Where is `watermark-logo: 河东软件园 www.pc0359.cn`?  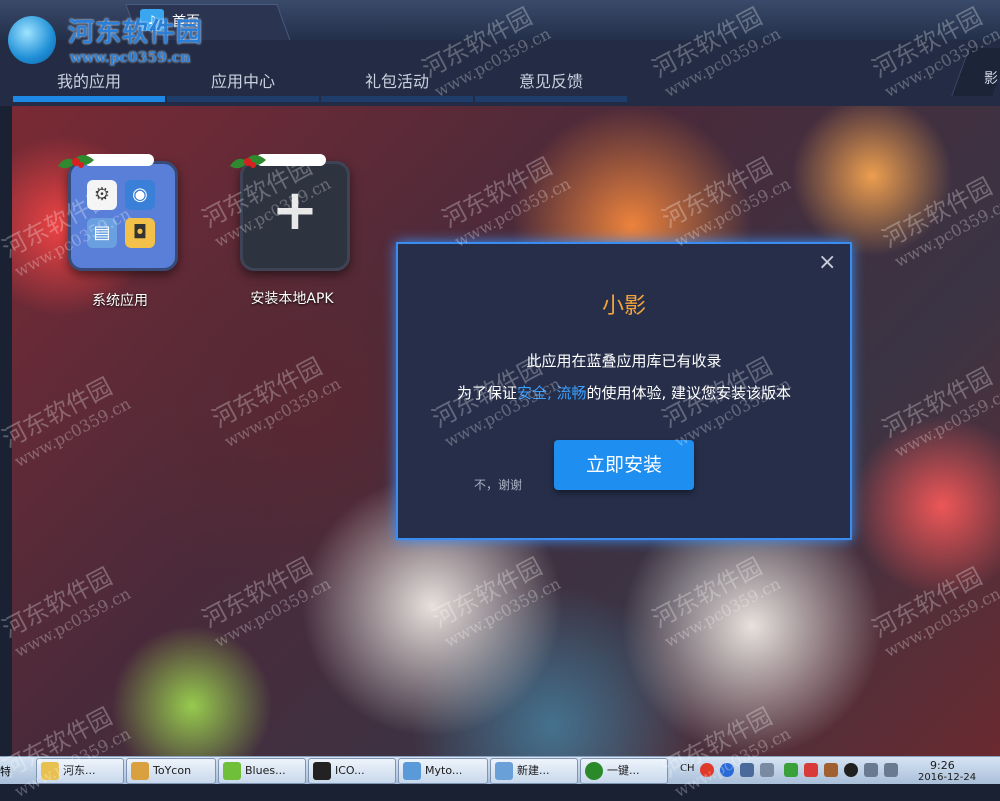
watermark-logo: 河东软件园 www.pc0359.cn is located at coordinates (104, 36).